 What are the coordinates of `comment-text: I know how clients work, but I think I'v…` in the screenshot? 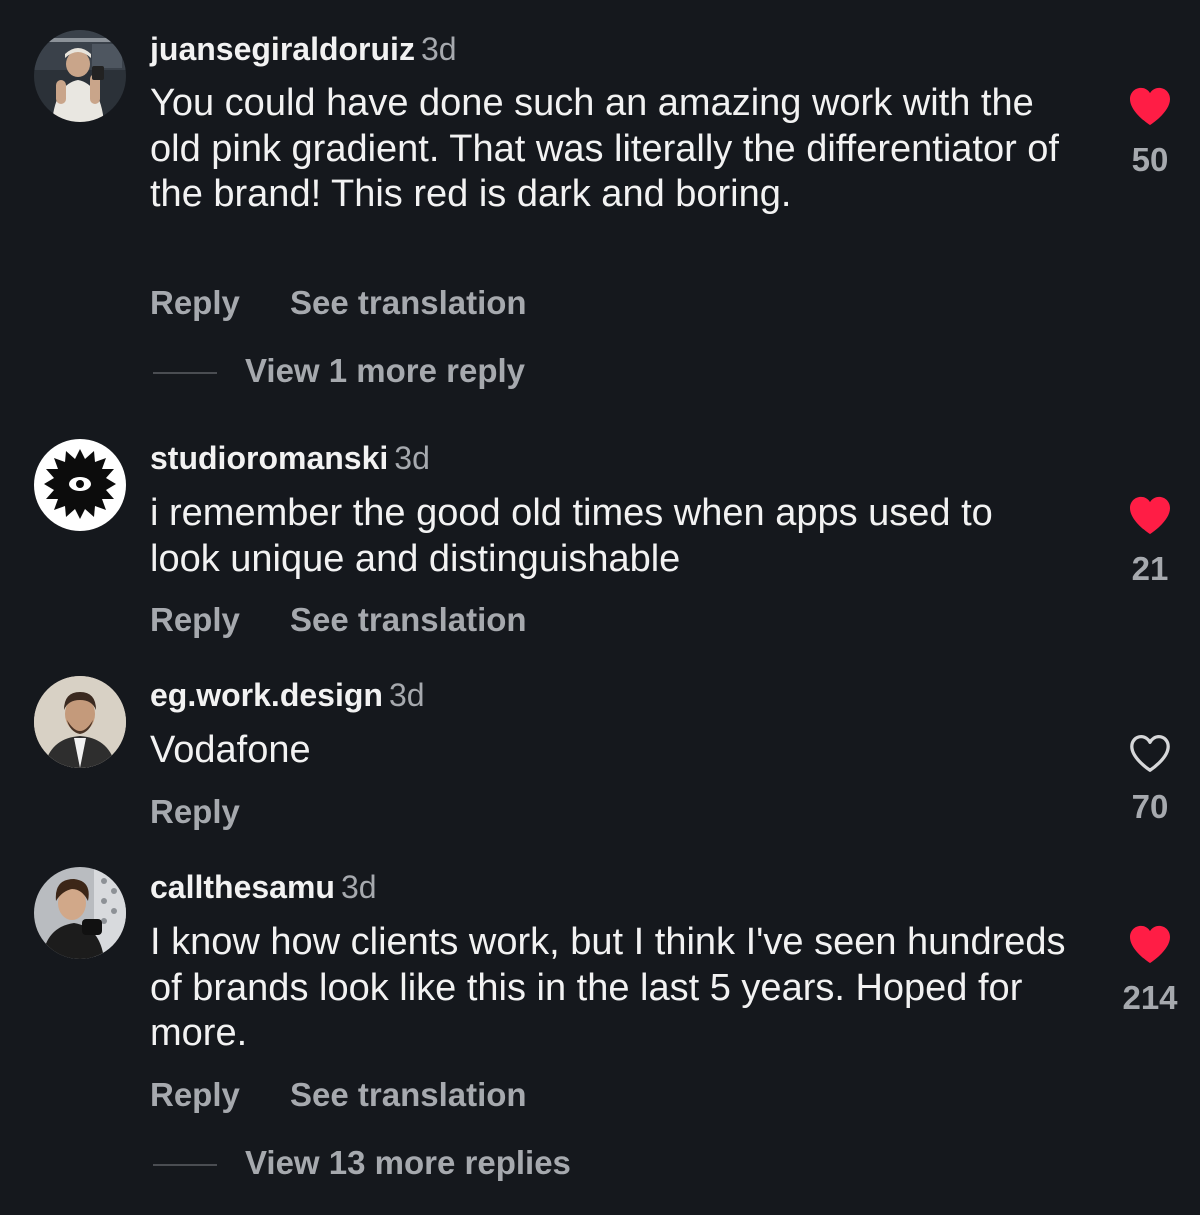 It's located at (608, 987).